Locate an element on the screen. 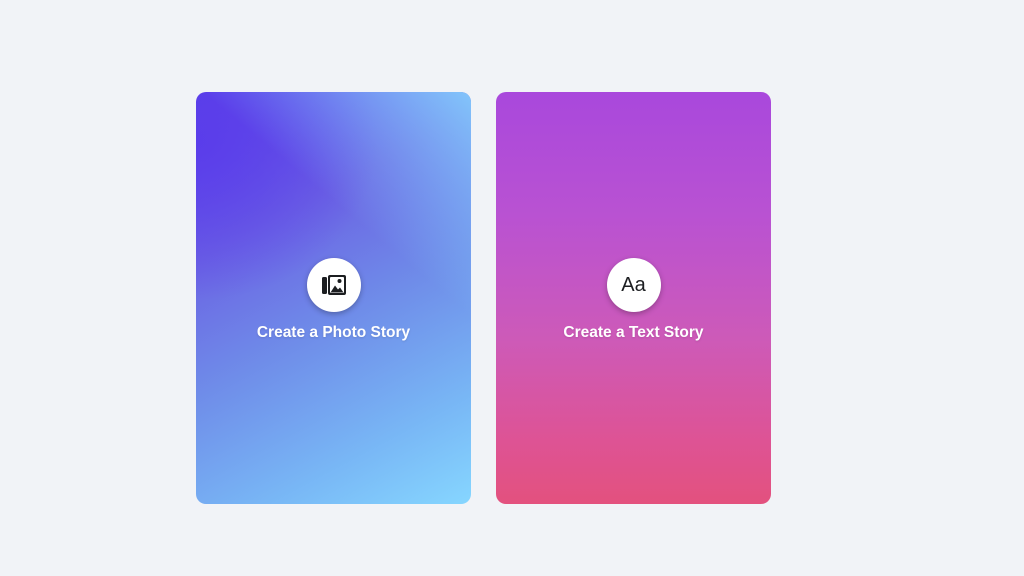 The width and height of the screenshot is (1024, 576). text-icon-button: Aa is located at coordinates (633, 285).